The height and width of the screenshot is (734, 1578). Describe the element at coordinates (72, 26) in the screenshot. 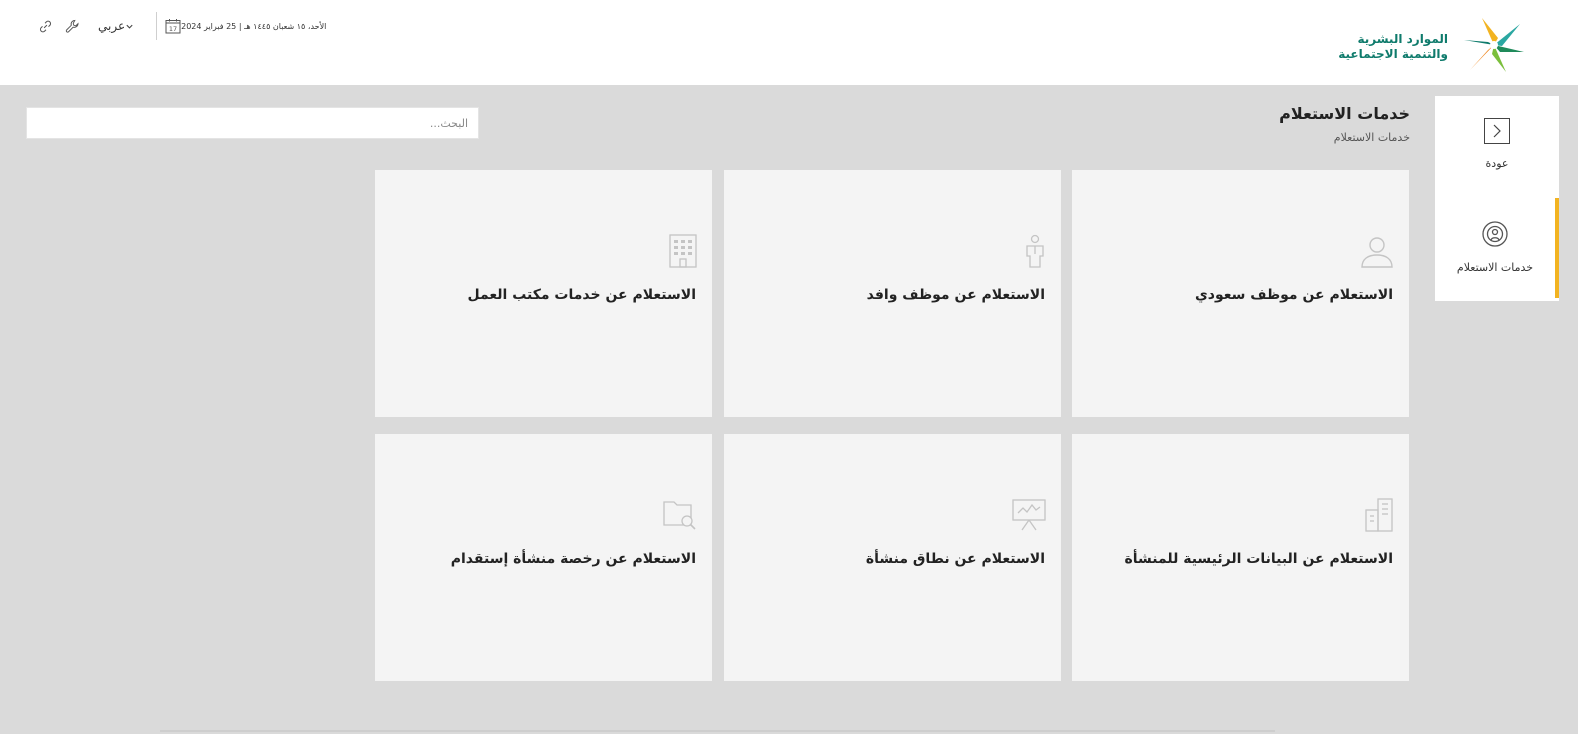

I see `wrench-icon` at that location.